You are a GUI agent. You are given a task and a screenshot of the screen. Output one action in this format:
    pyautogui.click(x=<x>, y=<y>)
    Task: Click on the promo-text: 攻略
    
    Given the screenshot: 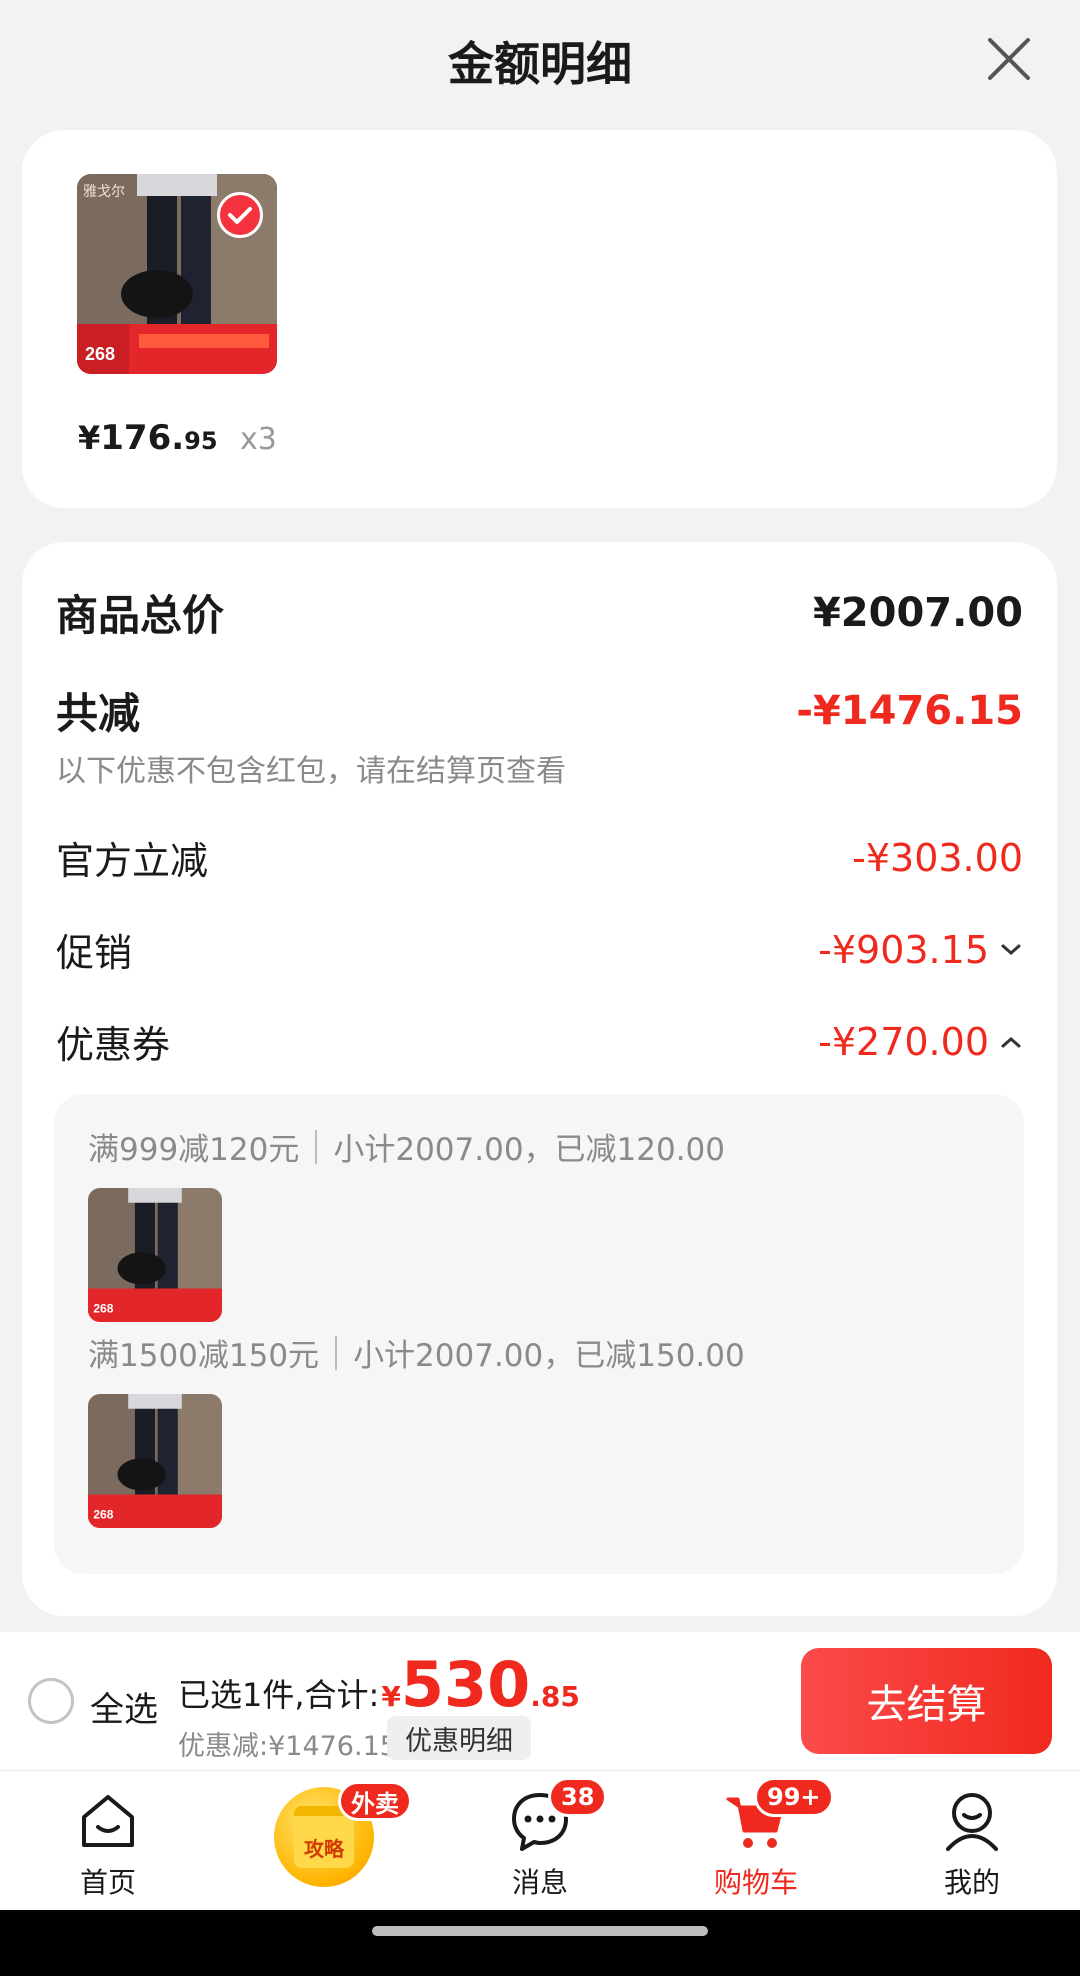 What is the action you would take?
    pyautogui.click(x=324, y=1849)
    